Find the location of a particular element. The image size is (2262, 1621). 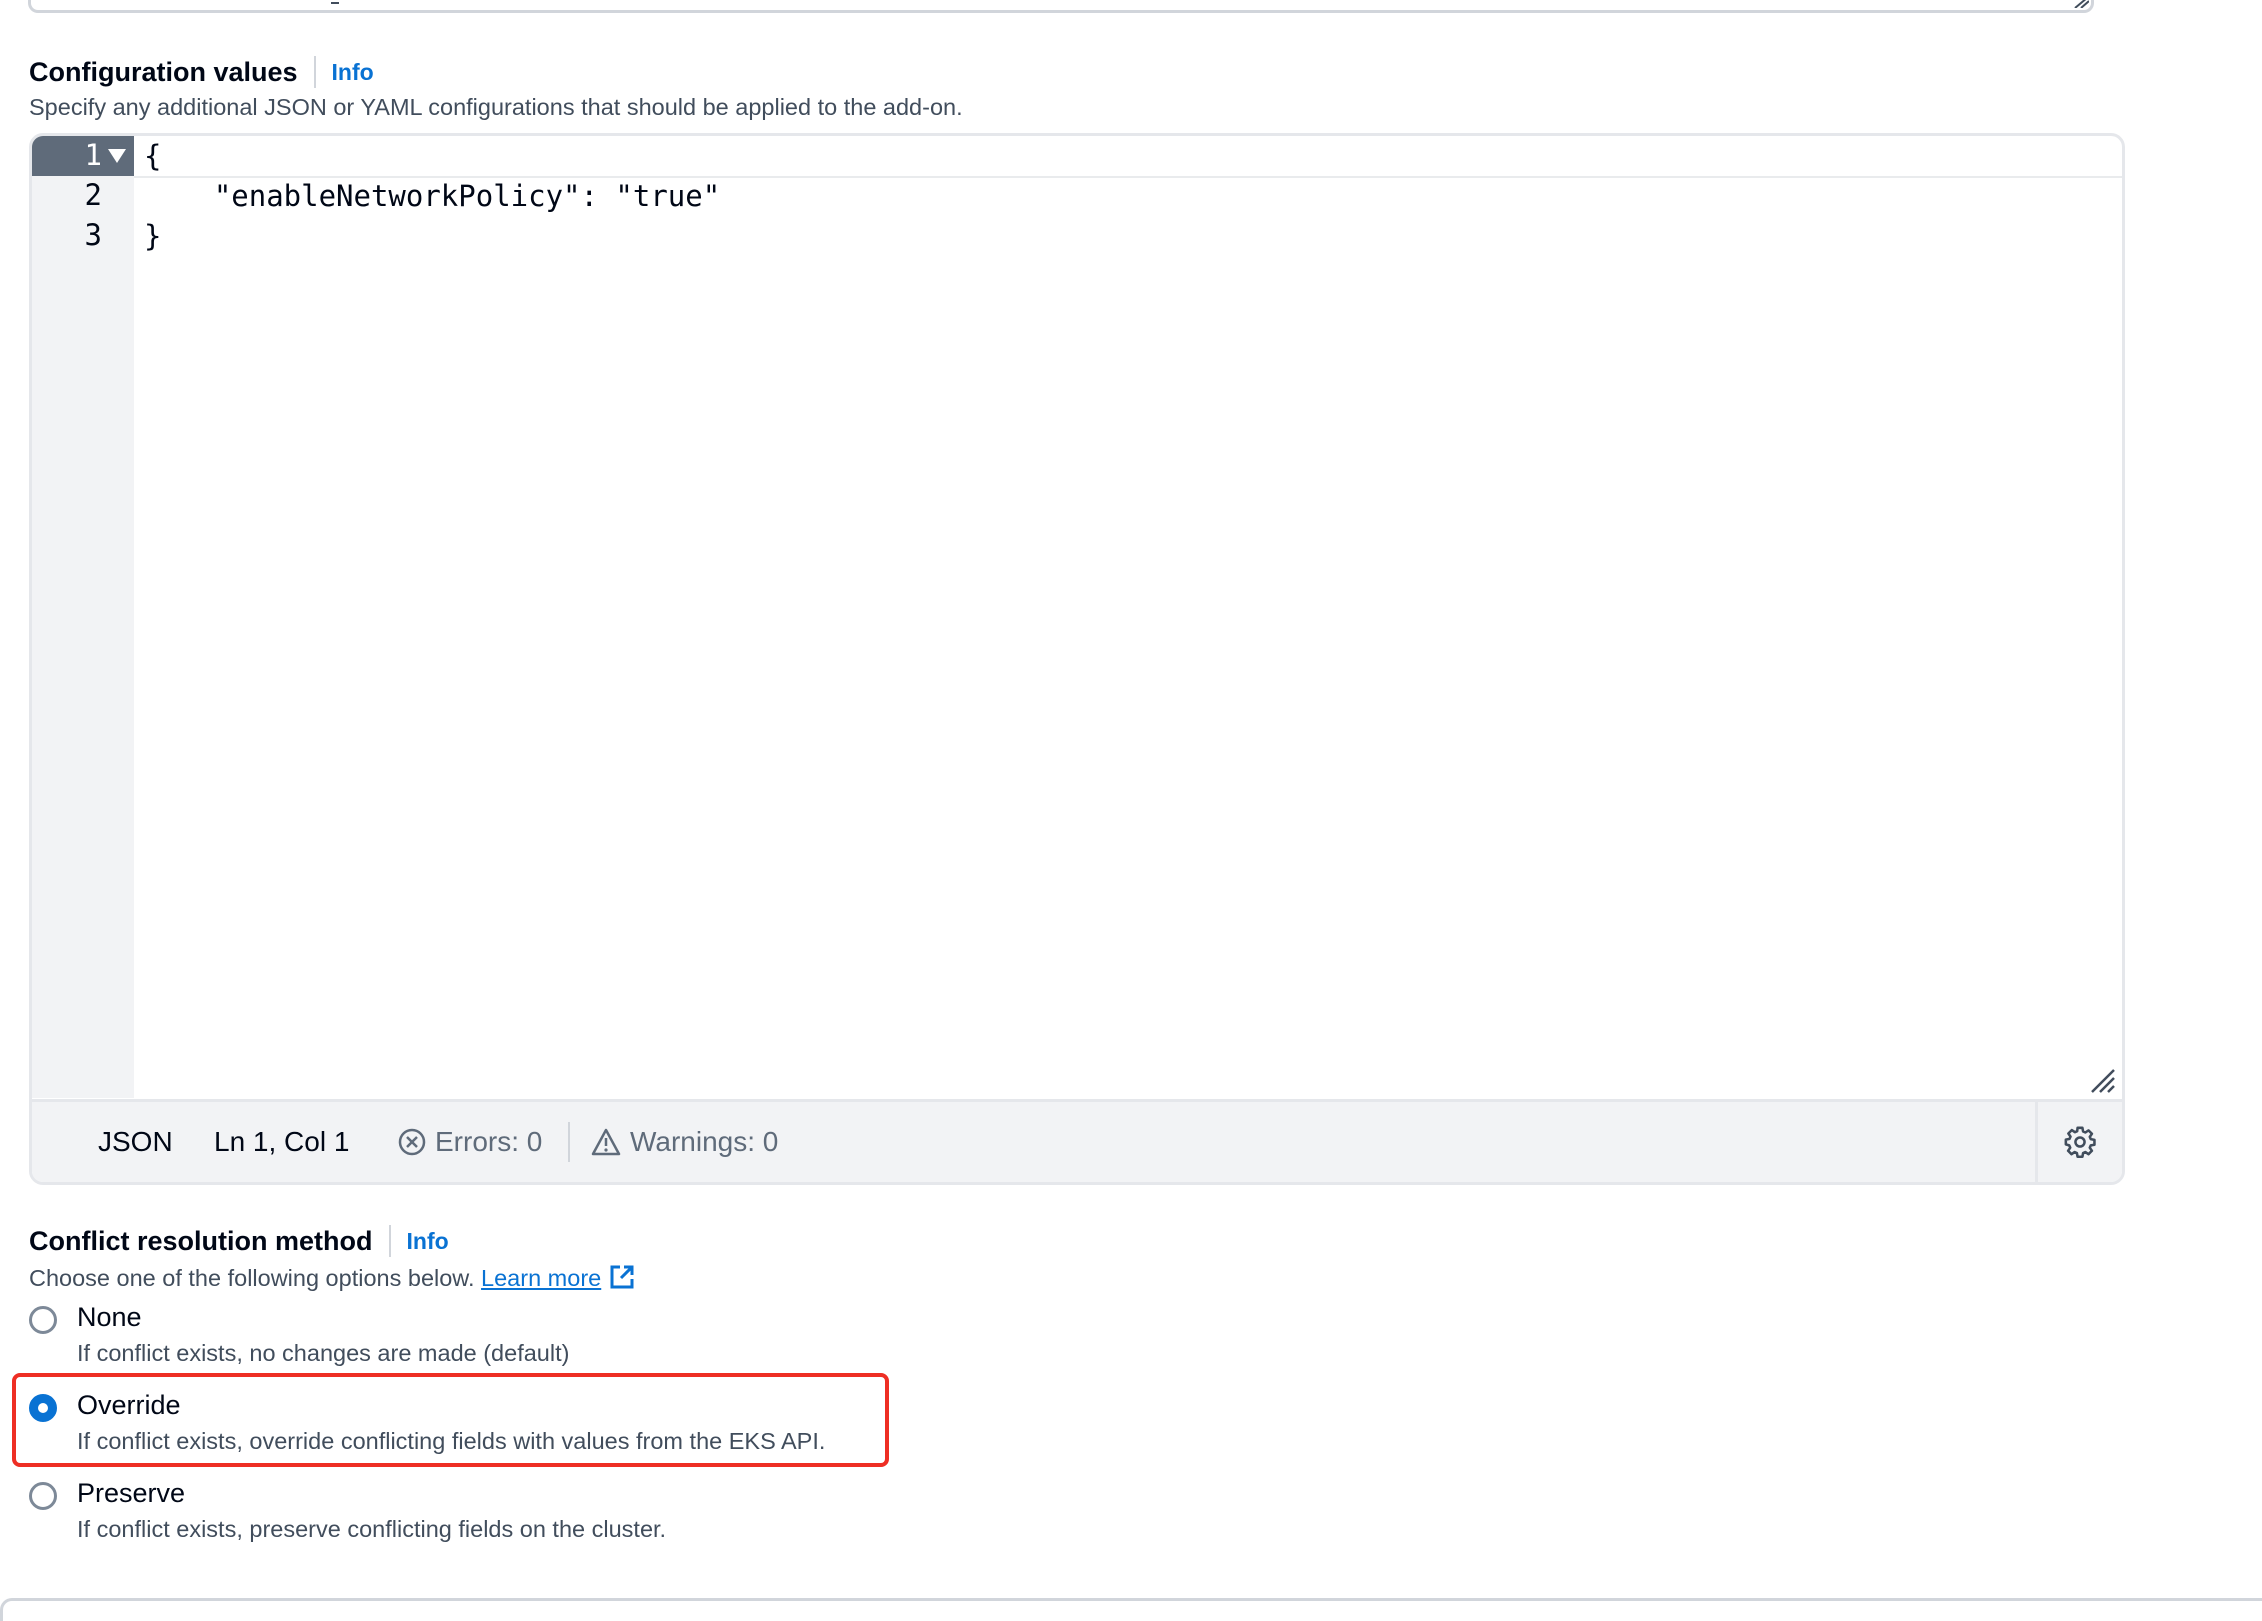

editor-settings-button is located at coordinates (2078, 1142).